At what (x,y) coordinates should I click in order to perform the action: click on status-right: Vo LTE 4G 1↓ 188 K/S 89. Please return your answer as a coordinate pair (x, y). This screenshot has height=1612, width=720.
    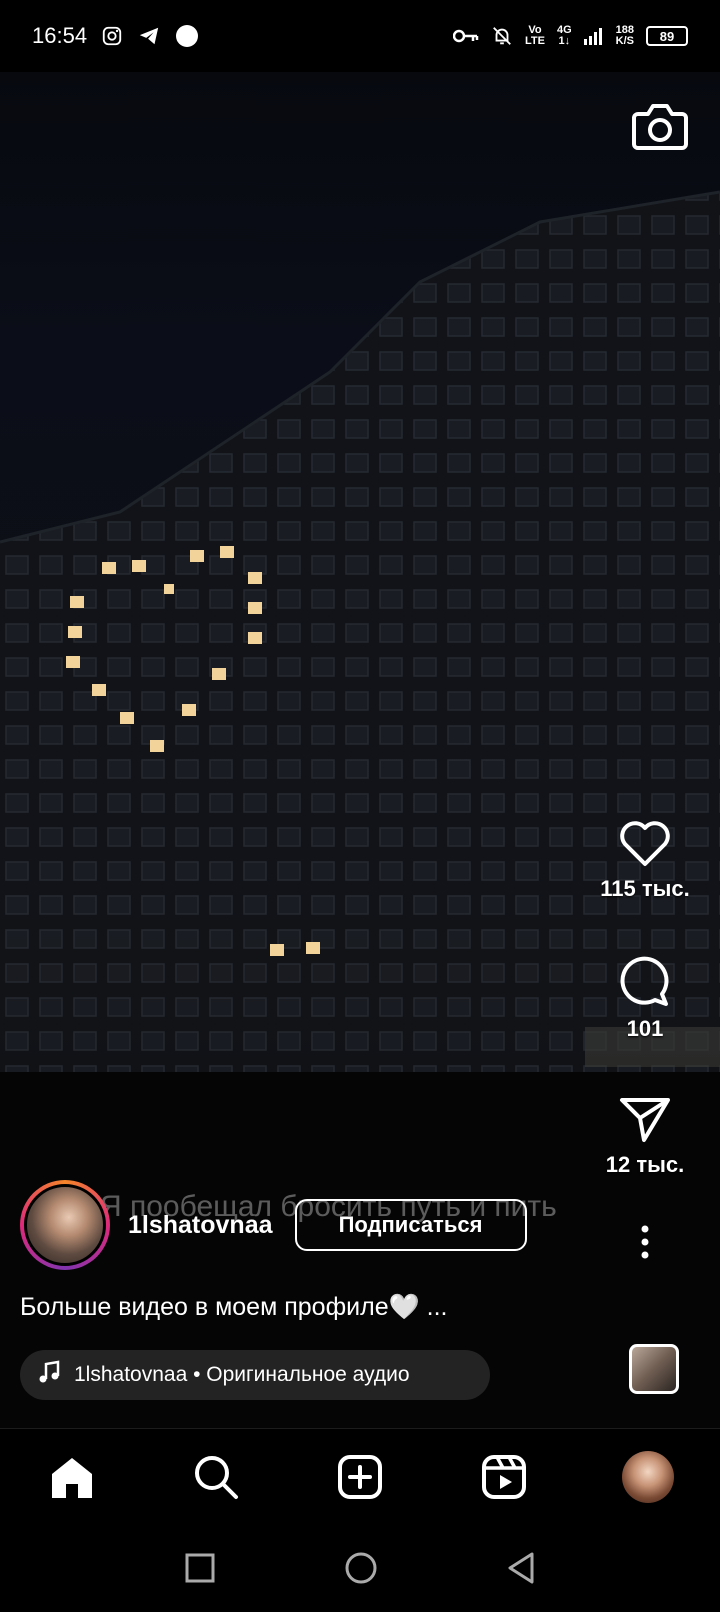
    Looking at the image, I should click on (570, 36).